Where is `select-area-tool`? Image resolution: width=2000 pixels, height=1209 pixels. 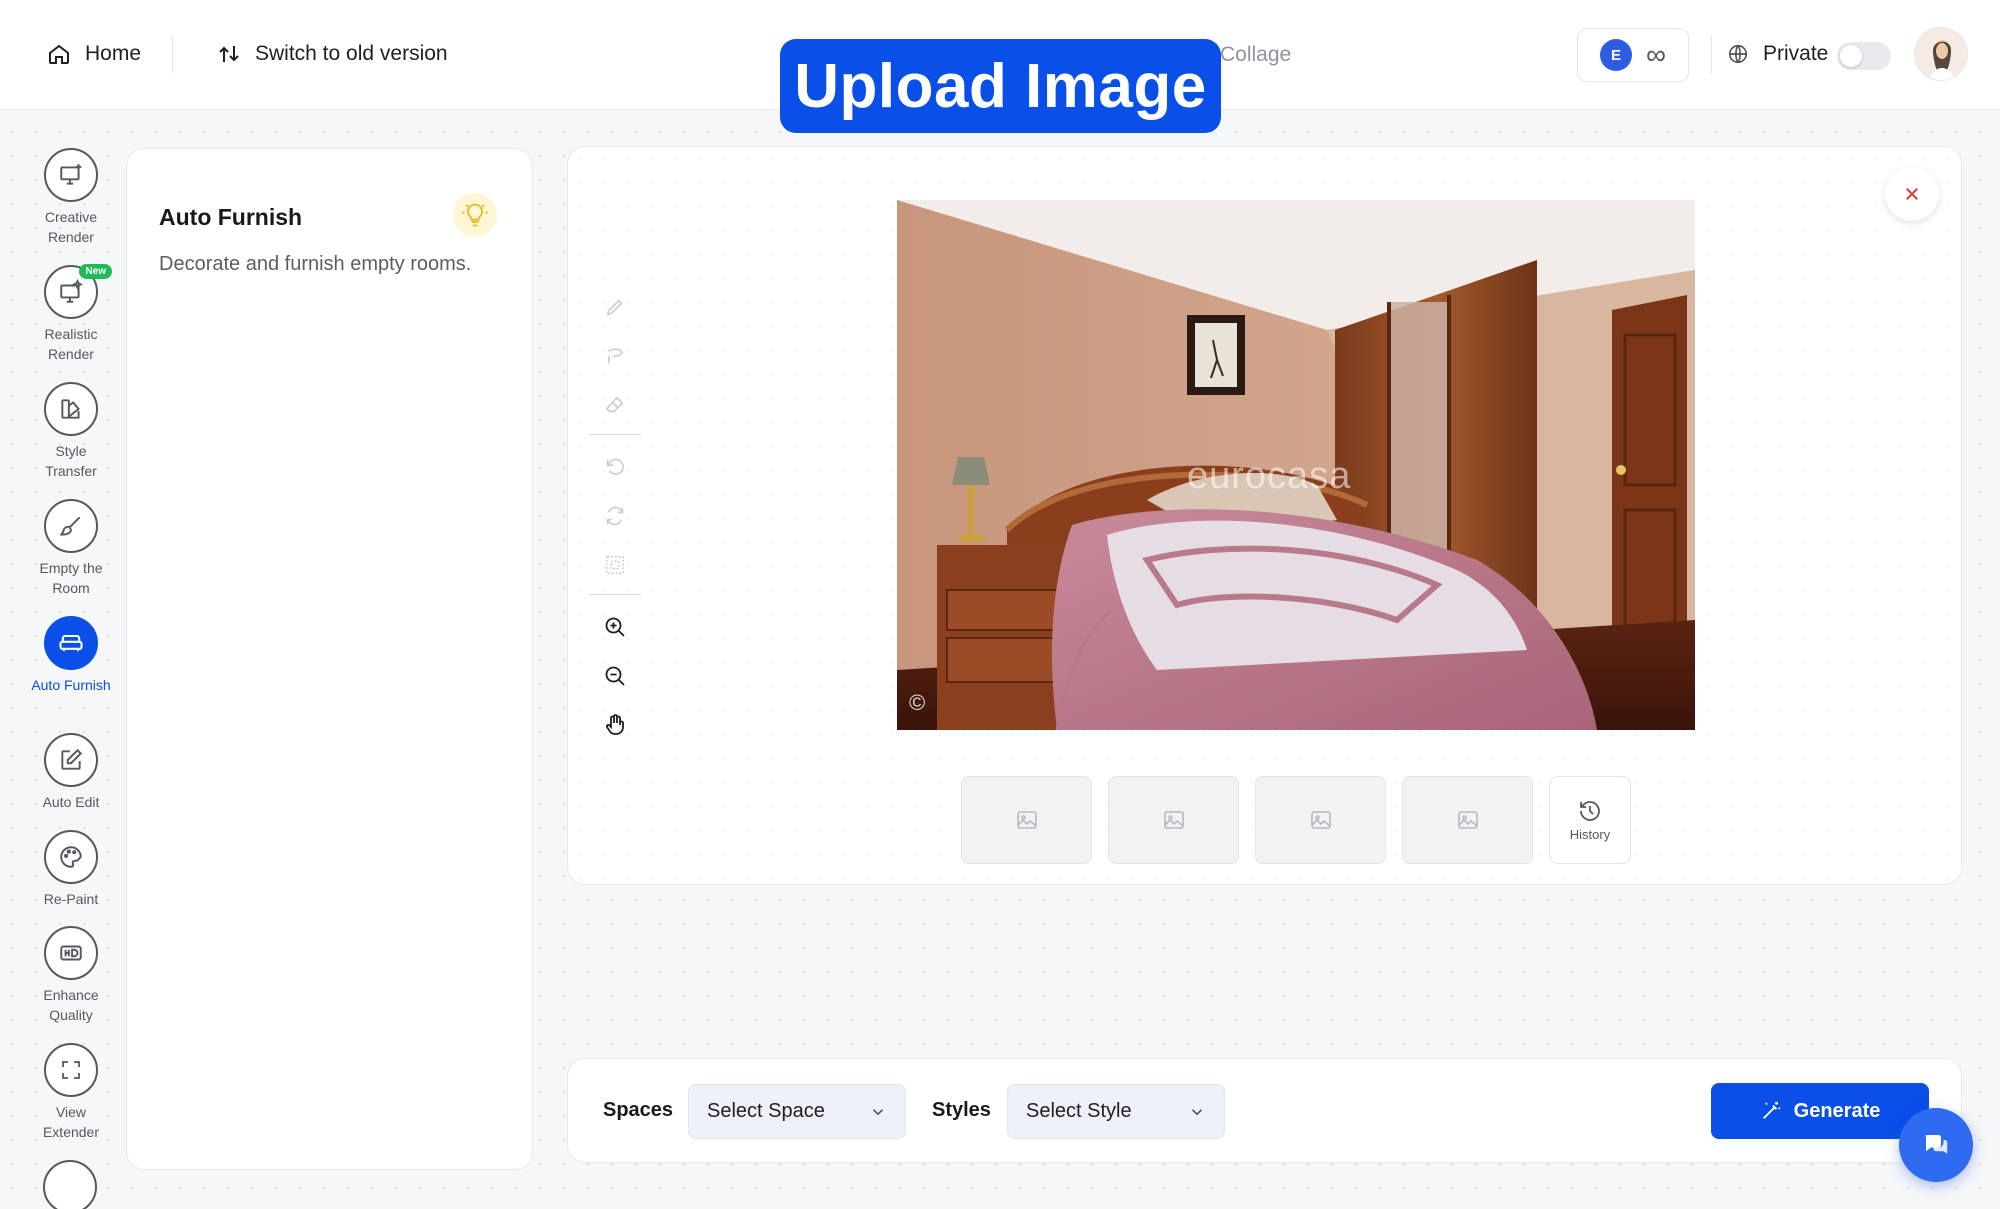
select-area-tool is located at coordinates (615, 565).